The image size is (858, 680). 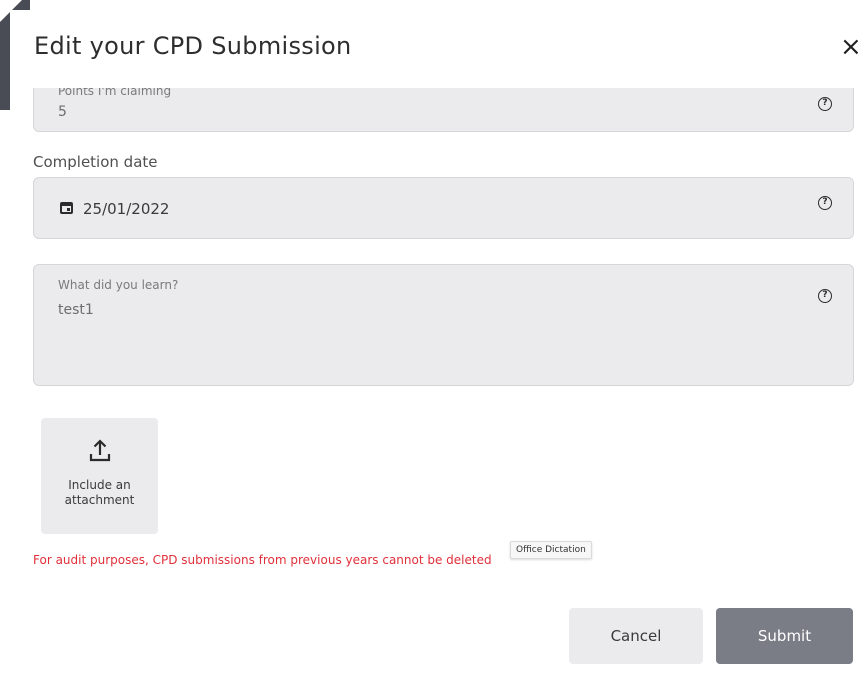 I want to click on calendar-icon, so click(x=66, y=208).